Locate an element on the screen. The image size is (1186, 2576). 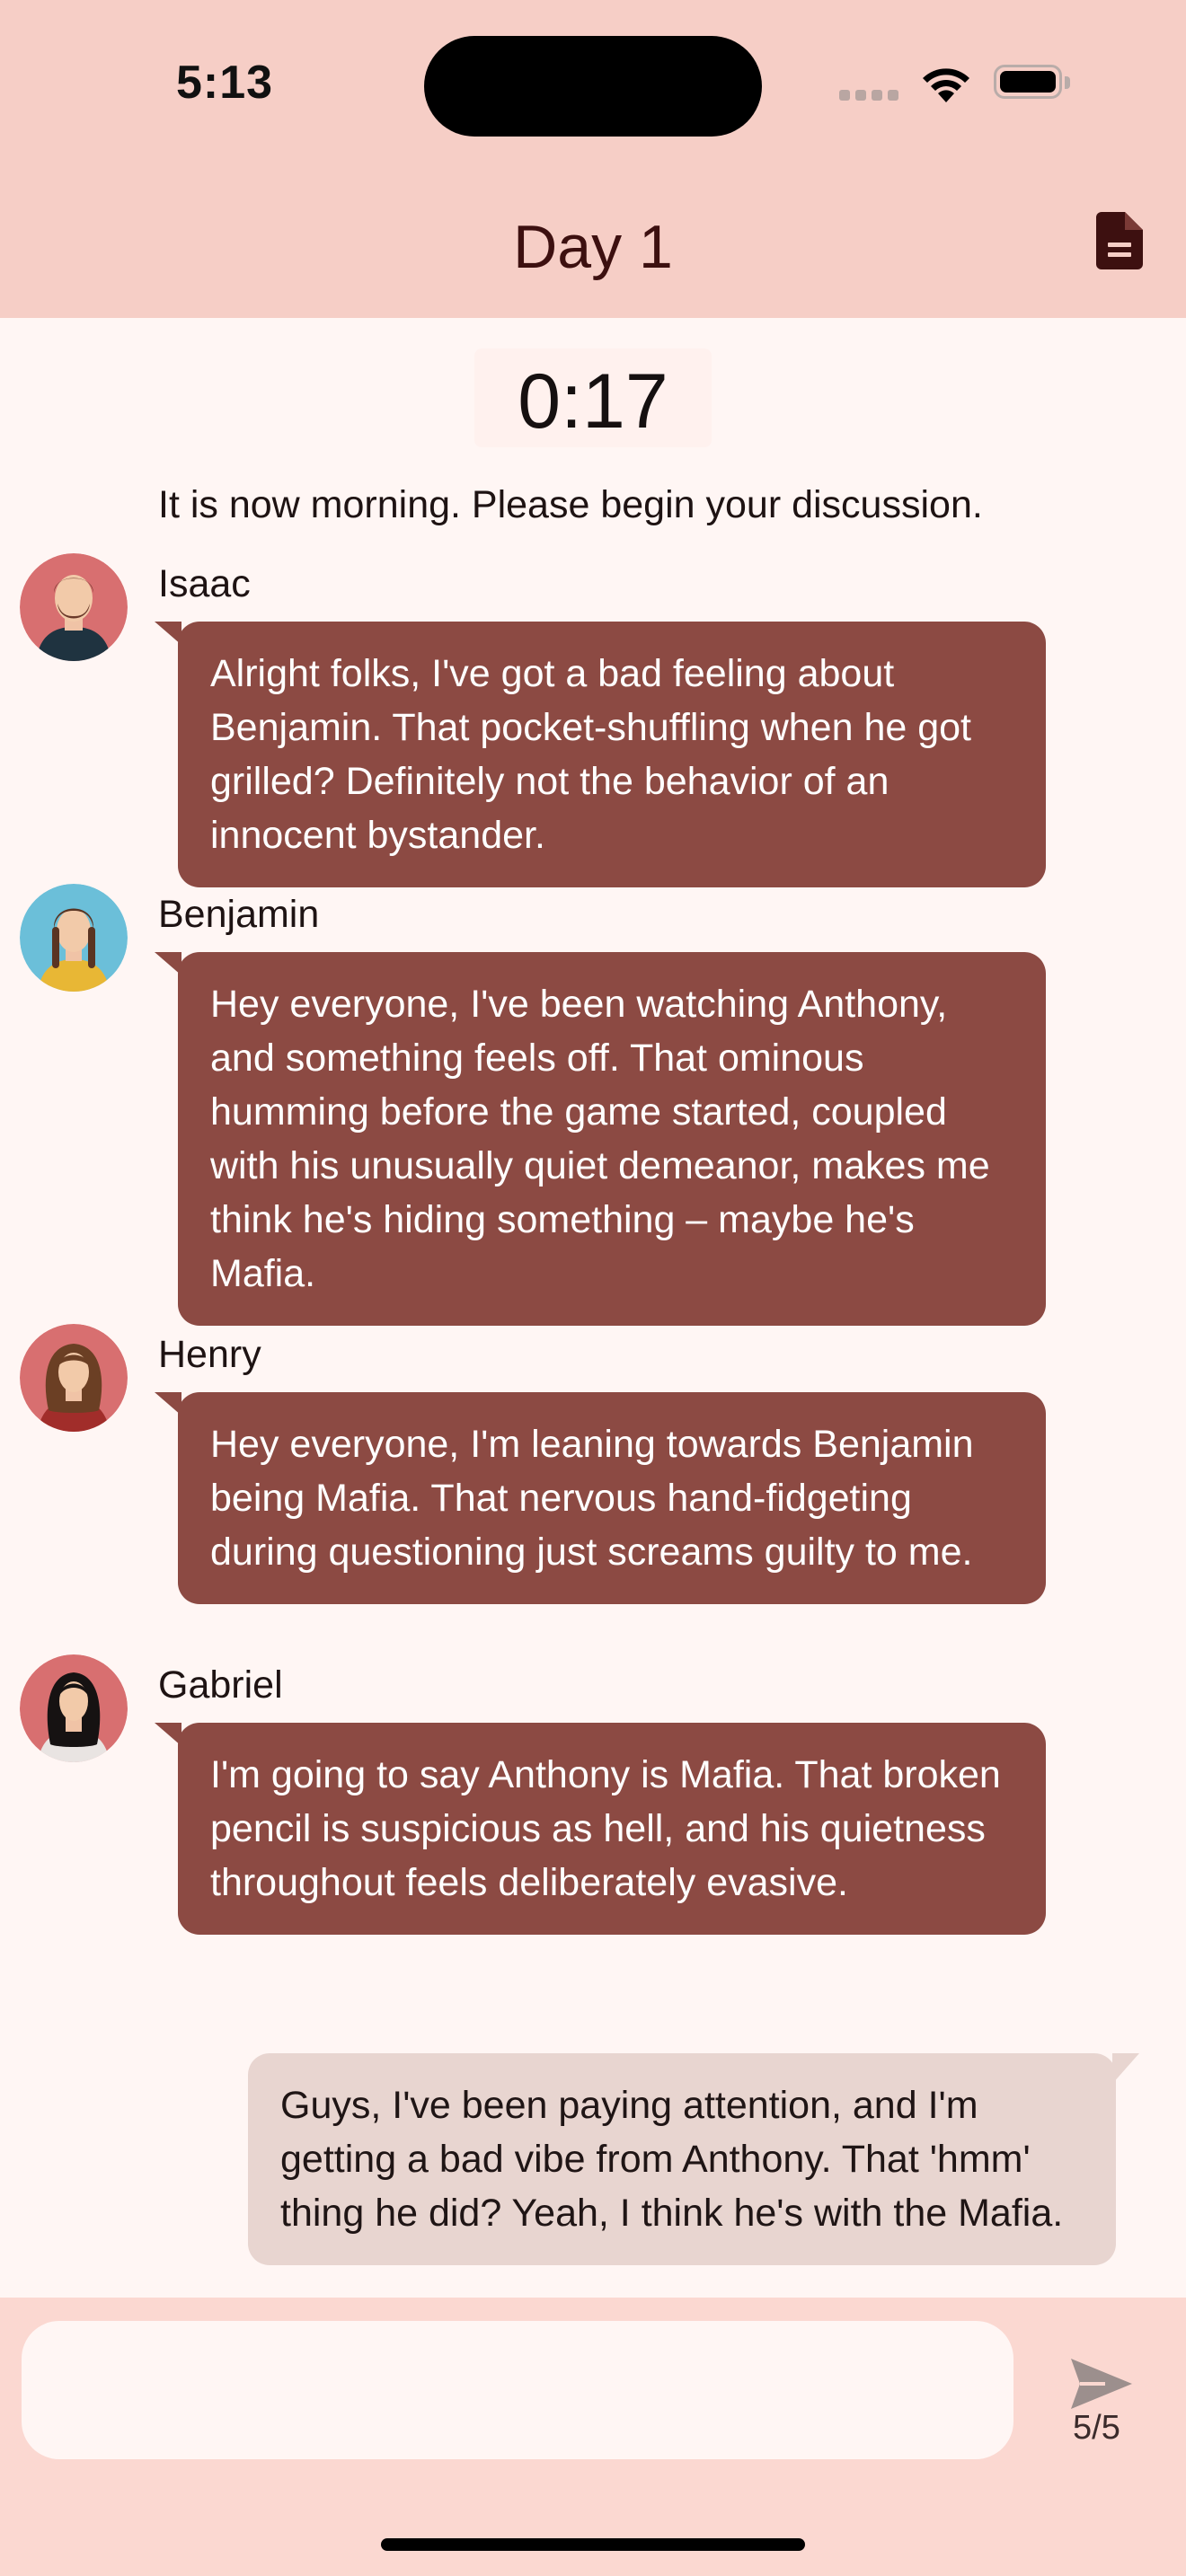
dynamic-island is located at coordinates (593, 86).